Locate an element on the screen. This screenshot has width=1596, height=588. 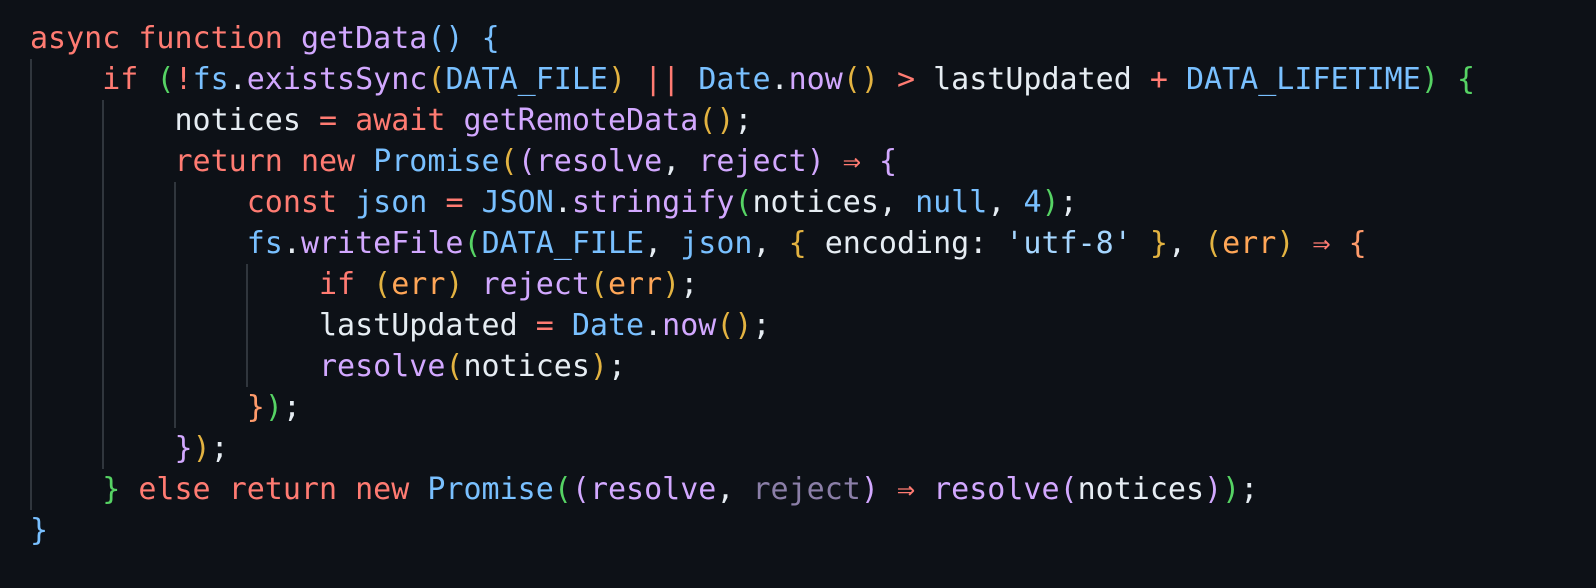
code-token: || is located at coordinates (662, 79).